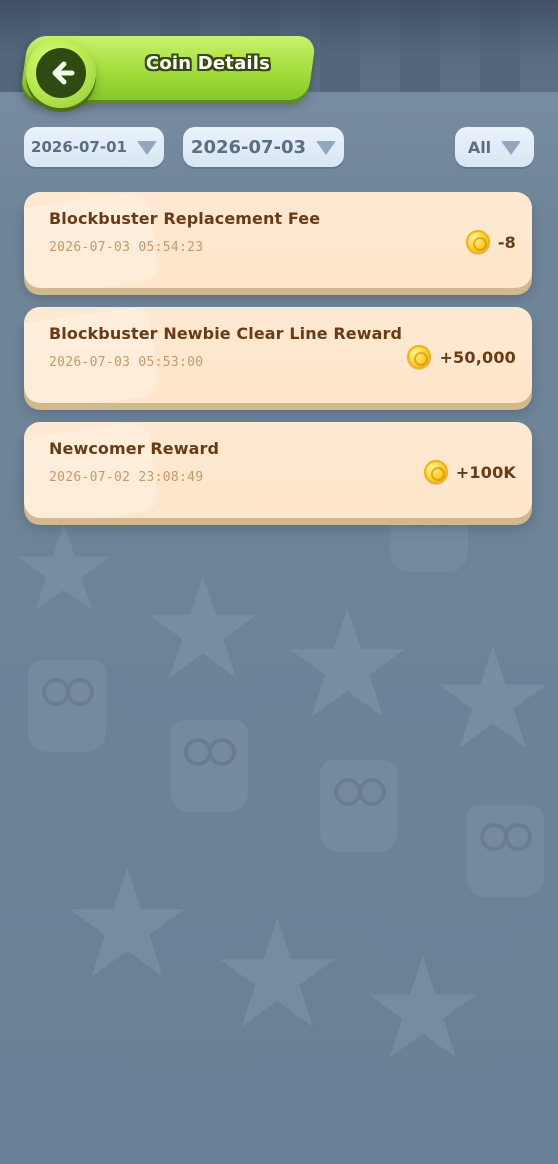 The image size is (558, 1164). What do you see at coordinates (185, 218) in the screenshot?
I see `transaction-title: Blockbuster Replacement Fee` at bounding box center [185, 218].